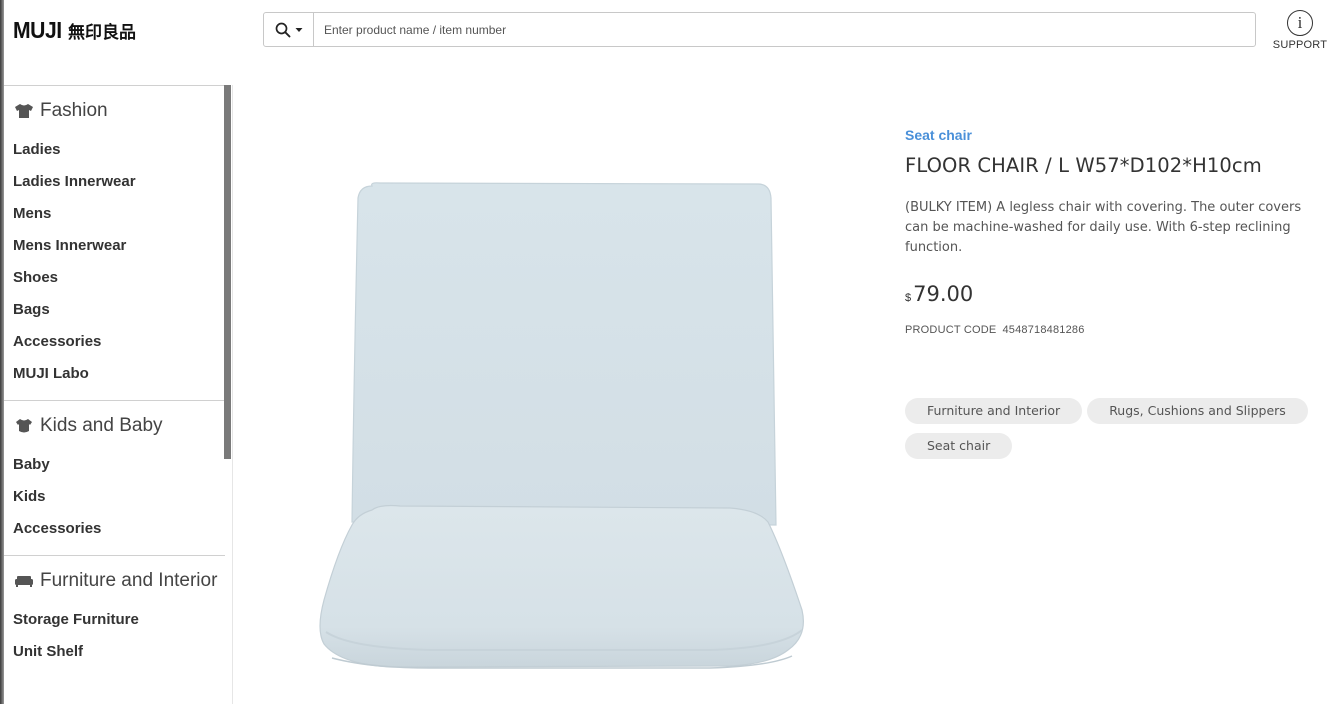 The image size is (1333, 704). Describe the element at coordinates (101, 33) in the screenshot. I see `logo-text-jp: 無印良品` at that location.